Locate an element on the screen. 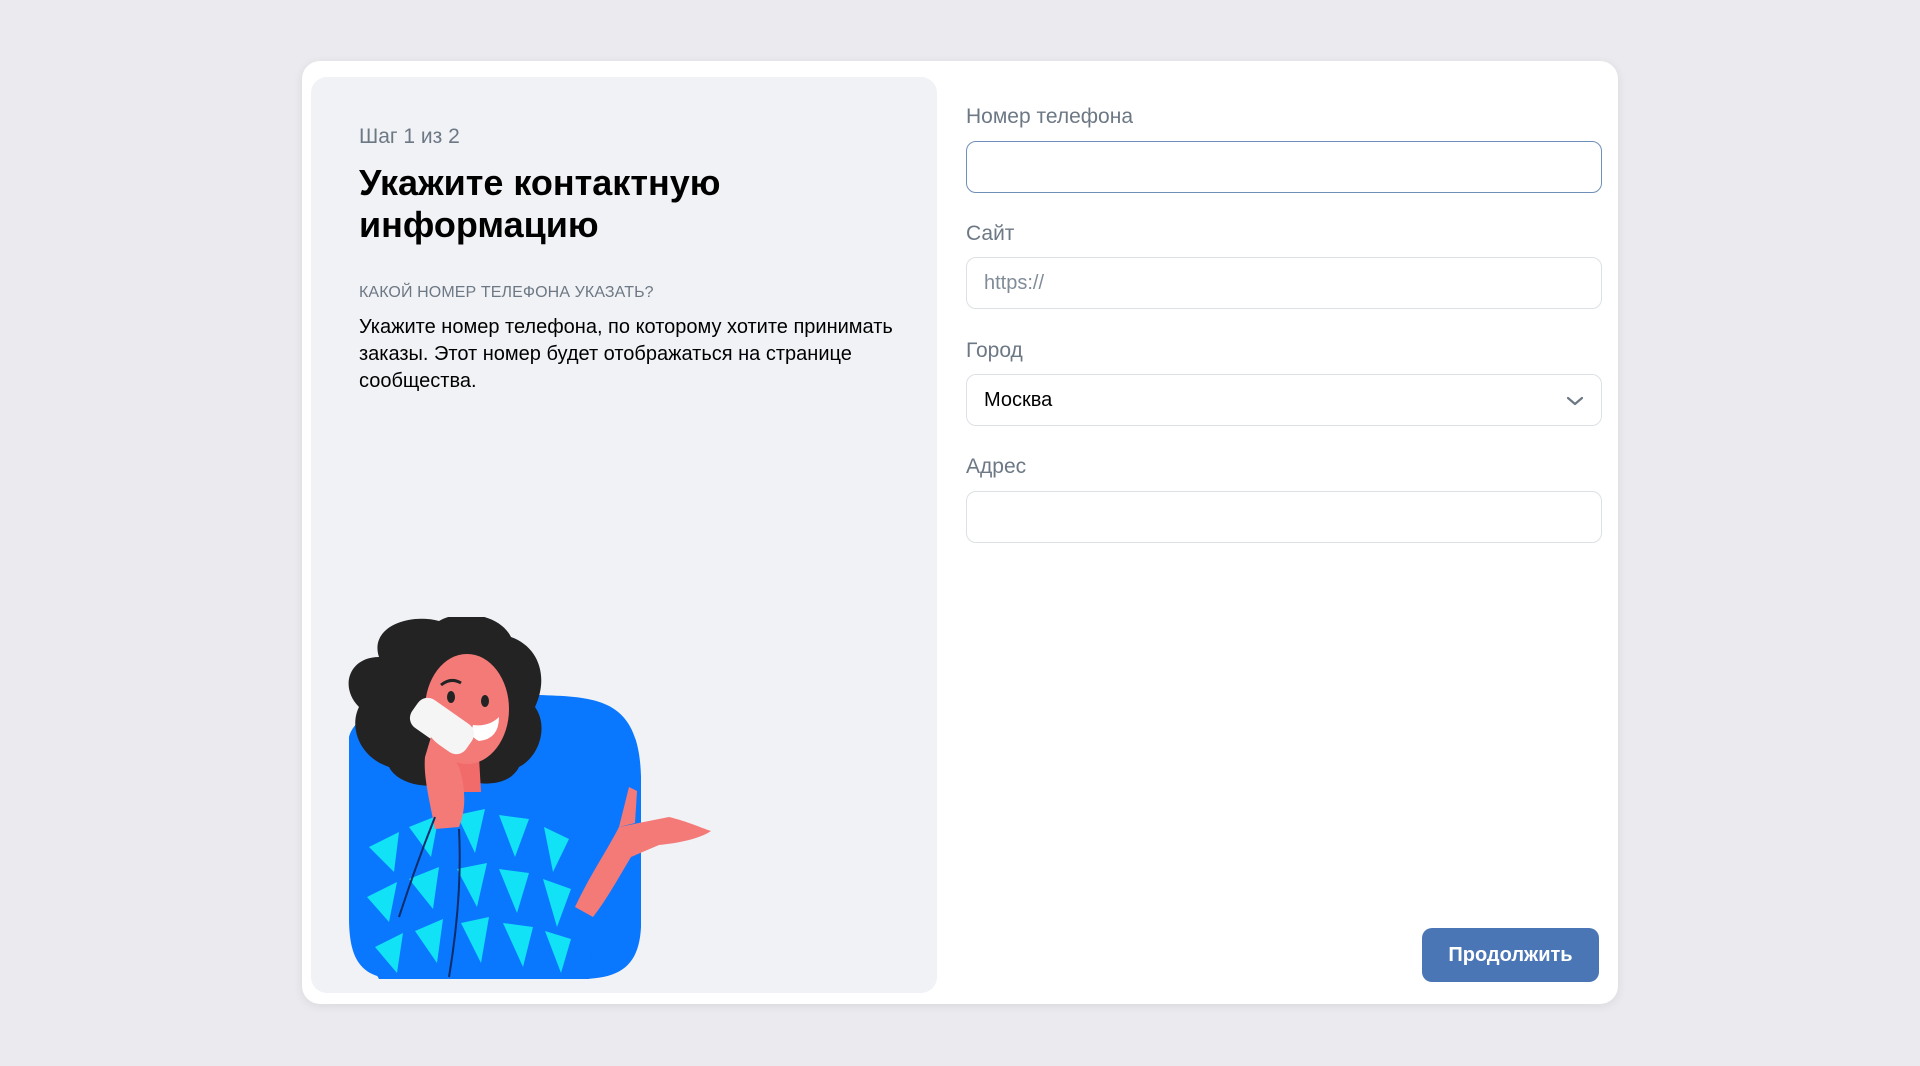 This screenshot has width=1920, height=1066. phone-input is located at coordinates (1284, 167).